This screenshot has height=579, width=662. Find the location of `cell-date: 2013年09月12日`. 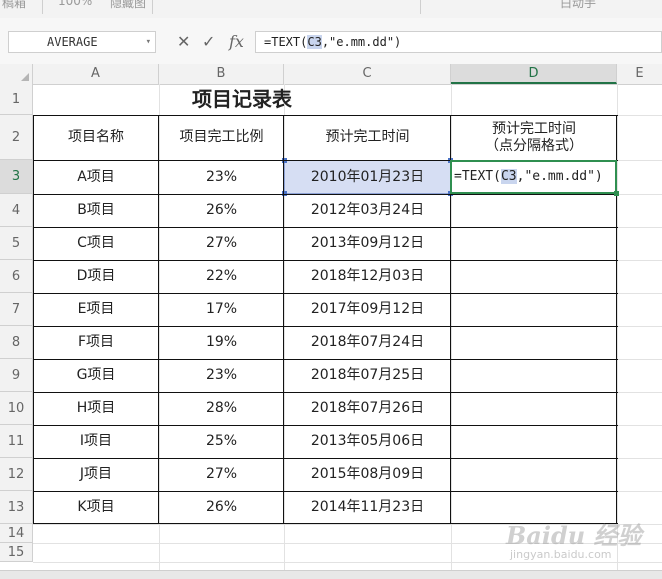

cell-date: 2013年09月12日 is located at coordinates (367, 243).